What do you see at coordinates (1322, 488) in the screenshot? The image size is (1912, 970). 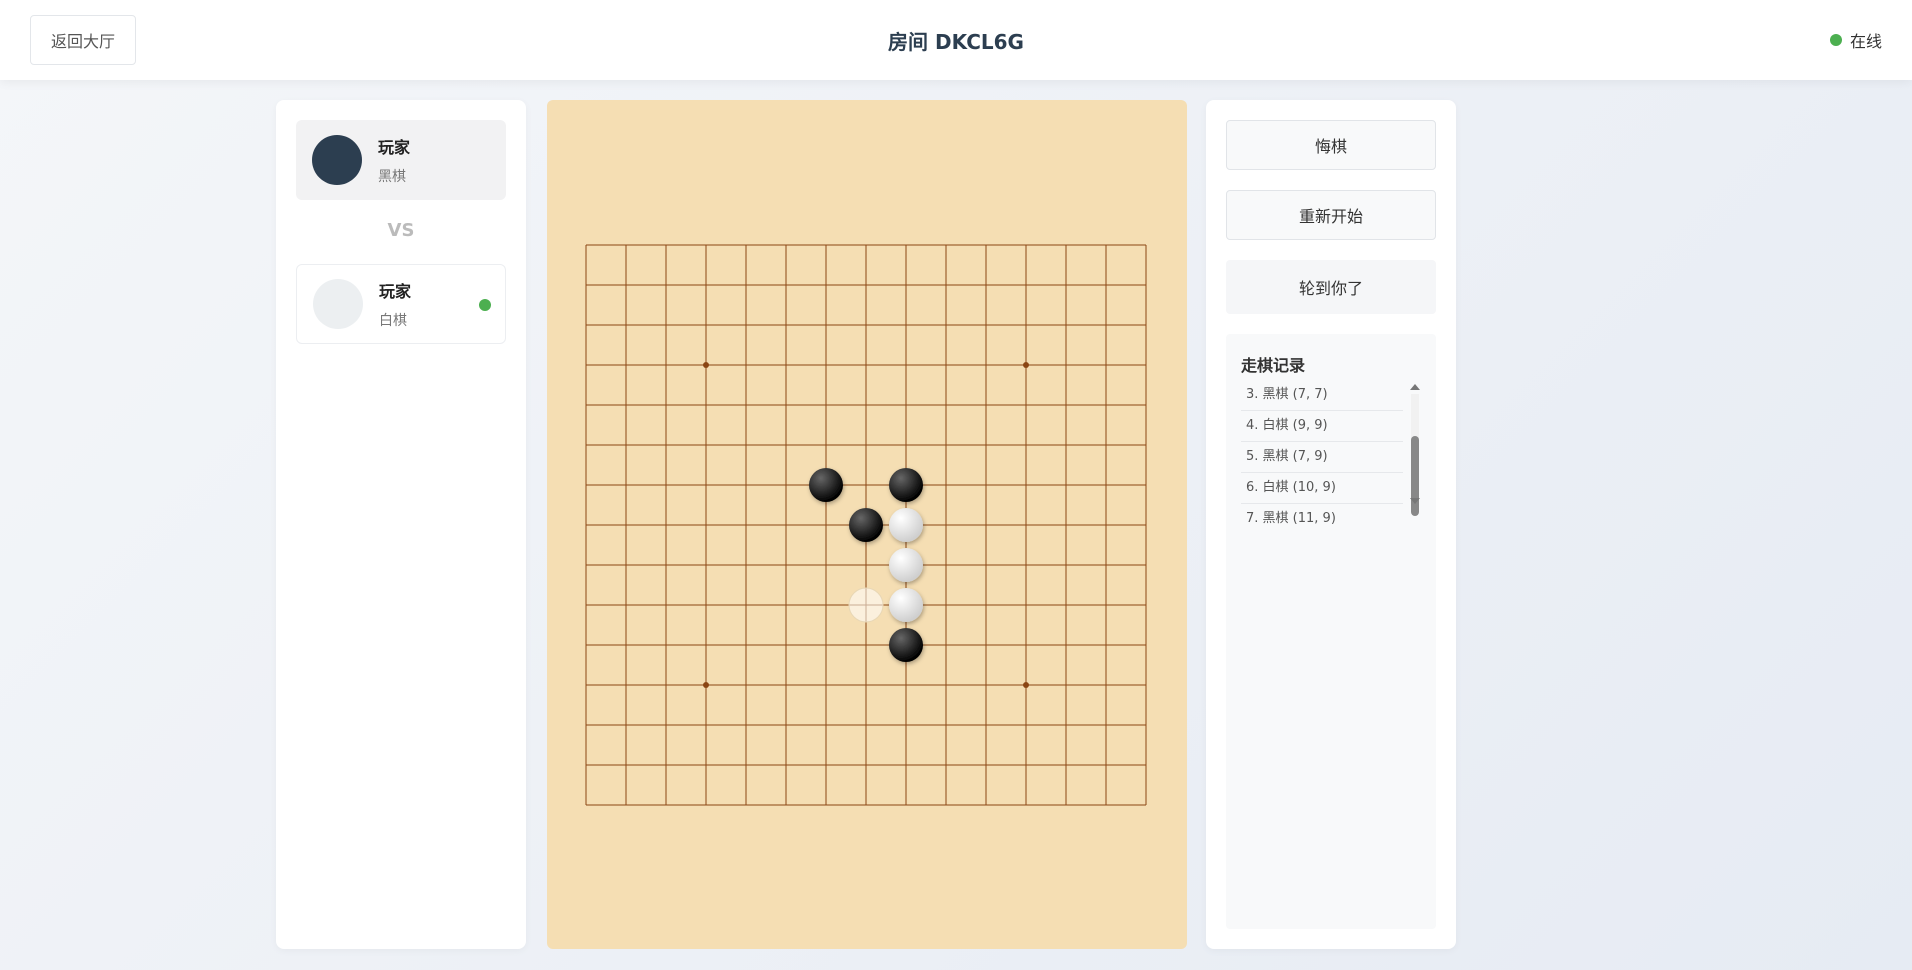 I see `history-item: 6. 白棋 (10, 9)` at bounding box center [1322, 488].